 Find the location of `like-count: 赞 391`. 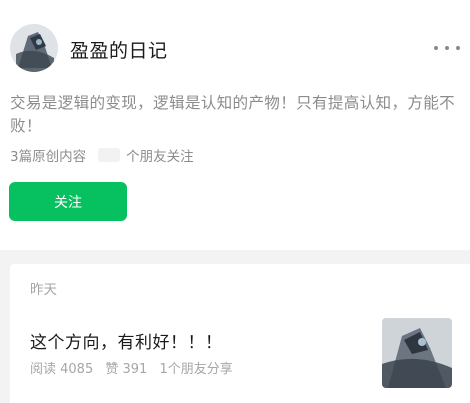

like-count: 赞 391 is located at coordinates (126, 369).